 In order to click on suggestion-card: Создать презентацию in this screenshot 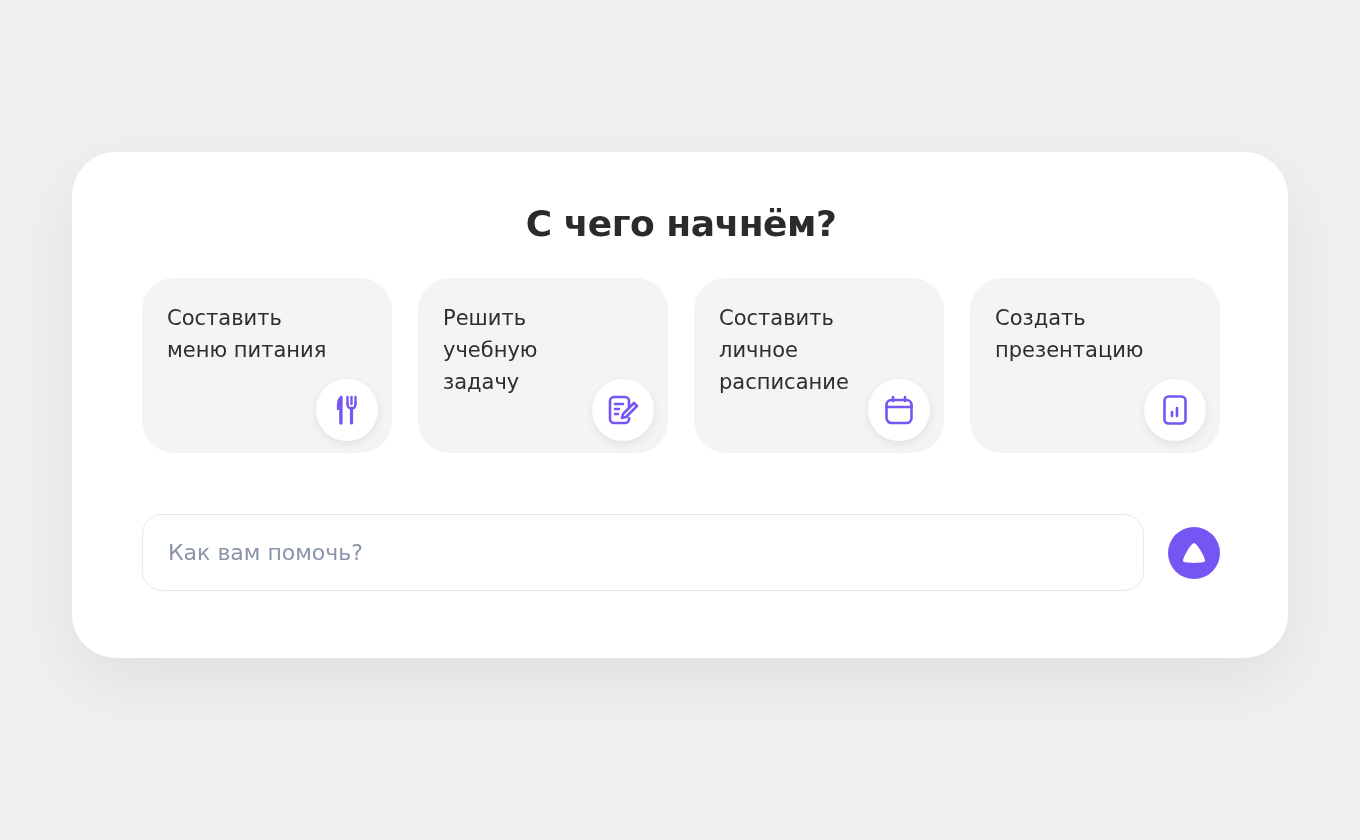, I will do `click(1095, 365)`.